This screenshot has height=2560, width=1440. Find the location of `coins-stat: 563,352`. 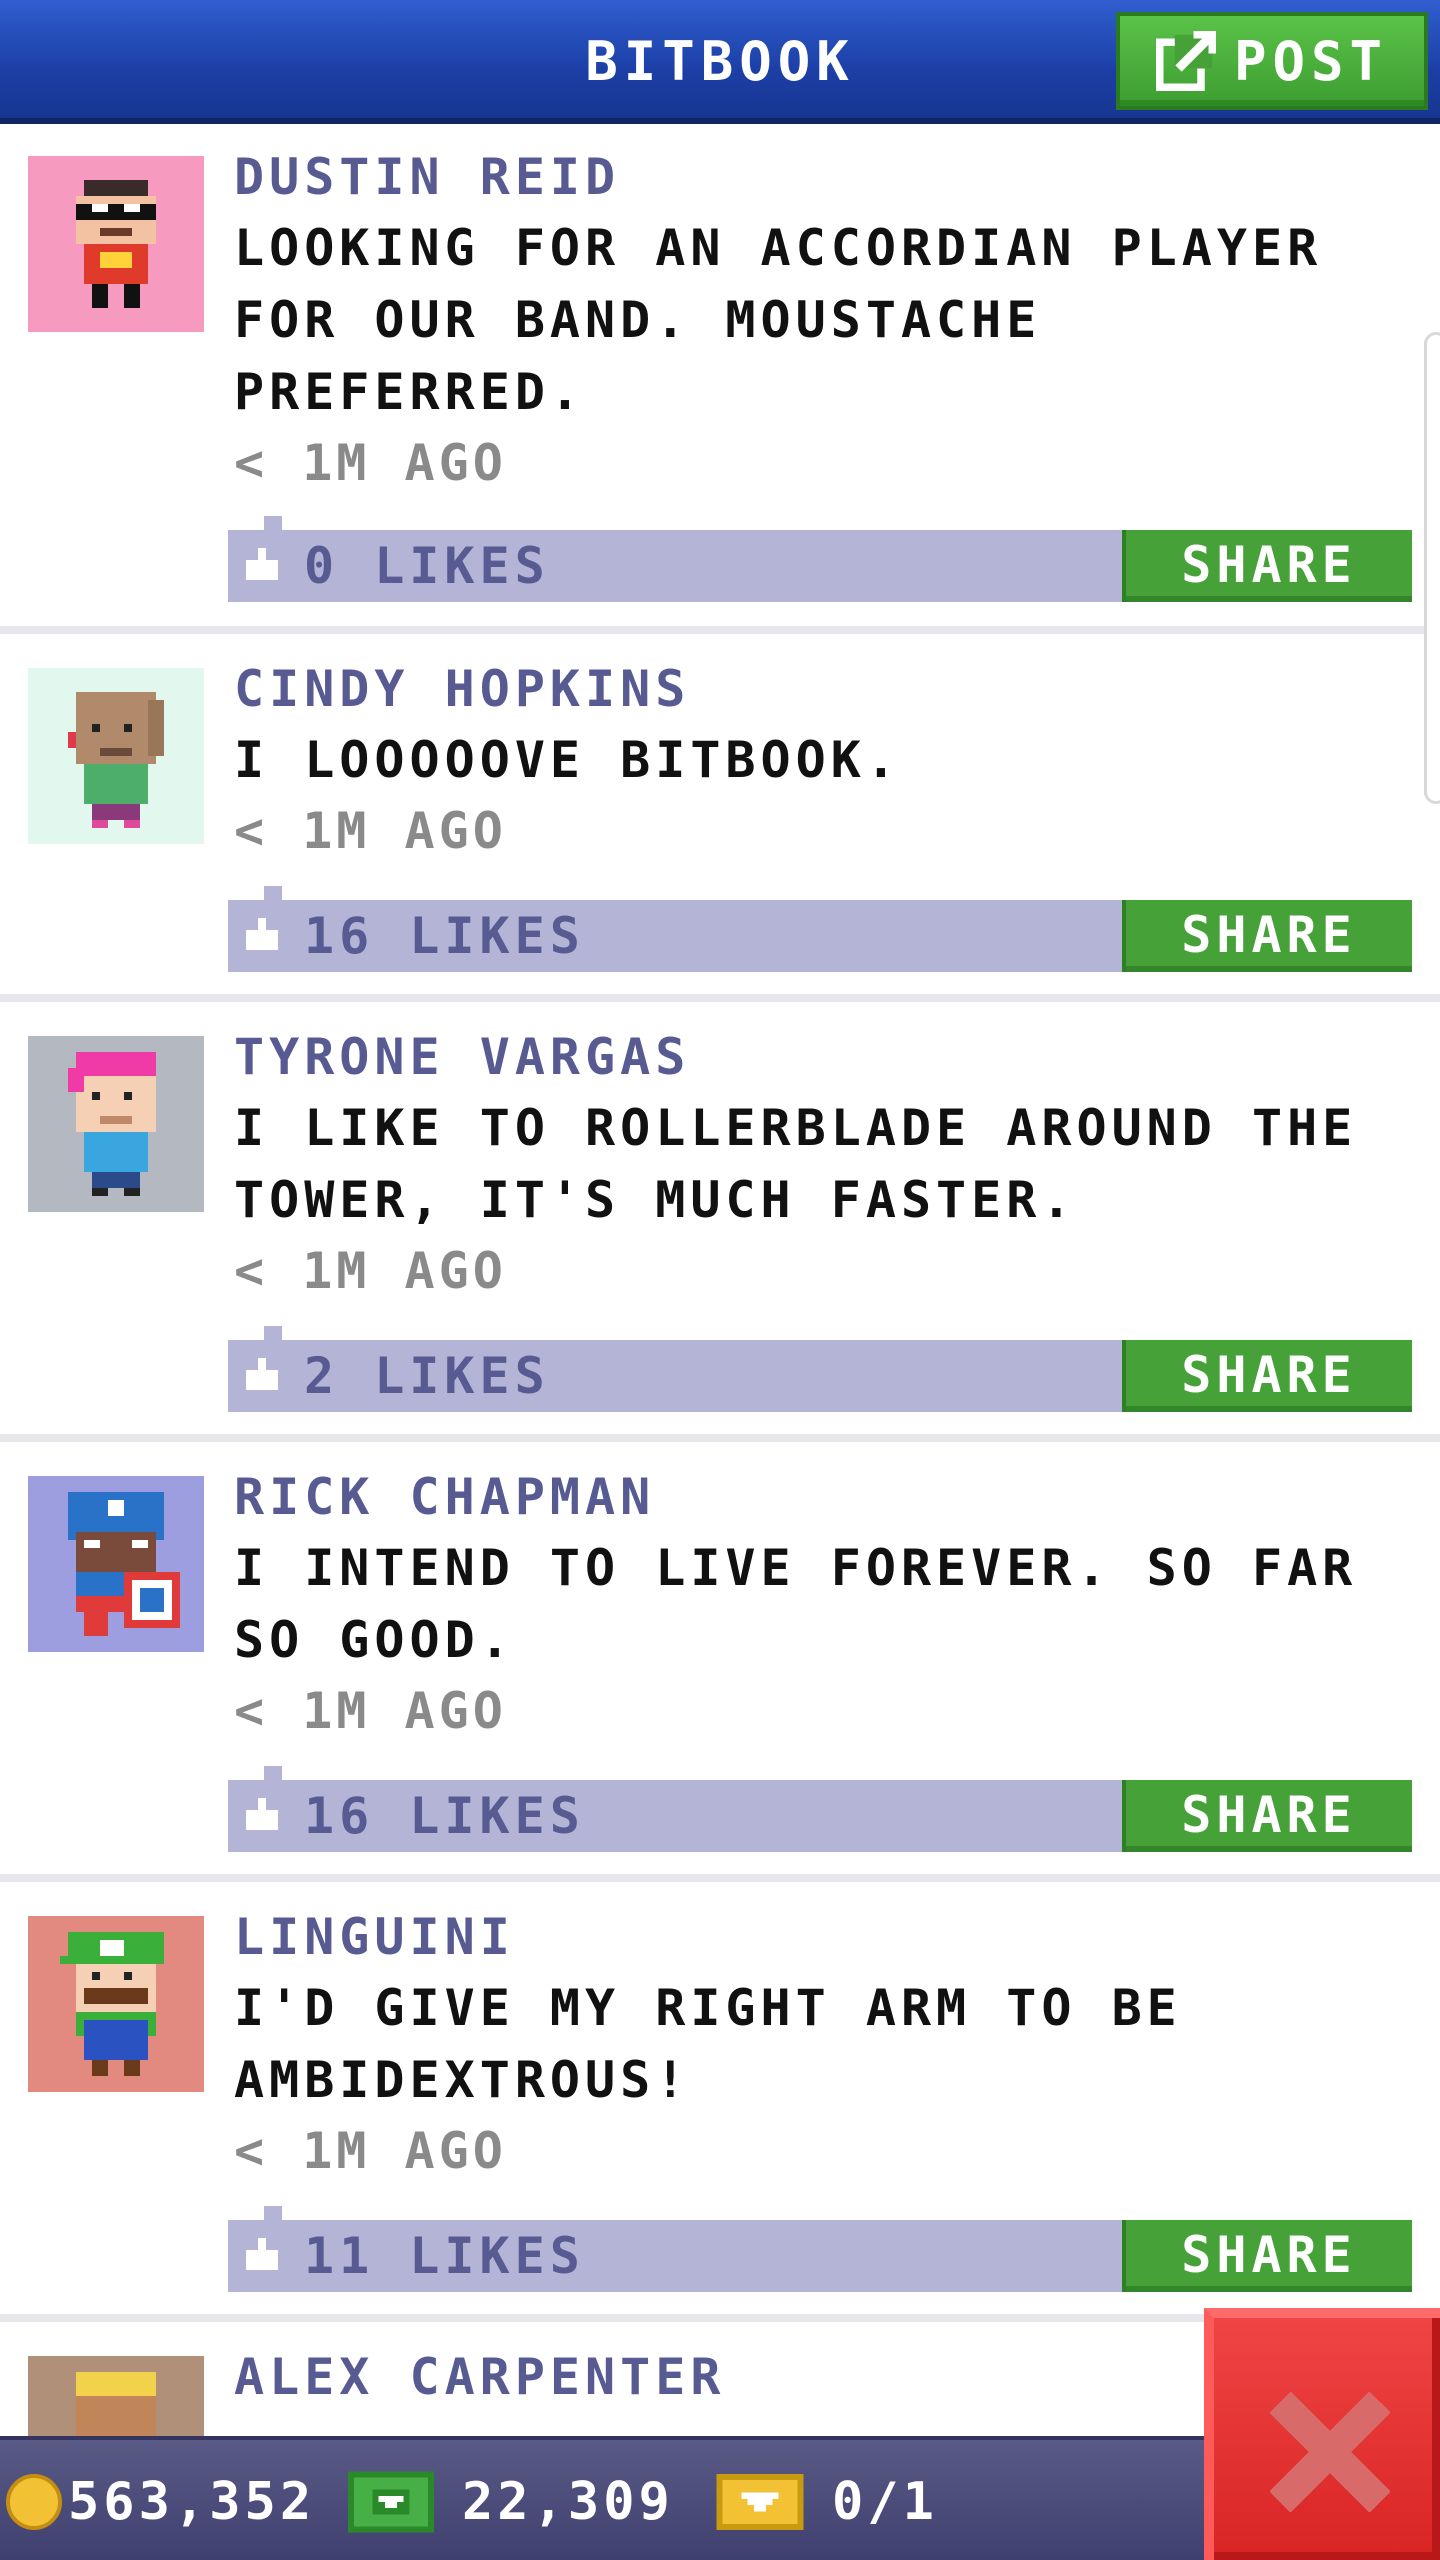

coins-stat: 563,352 is located at coordinates (160, 2500).